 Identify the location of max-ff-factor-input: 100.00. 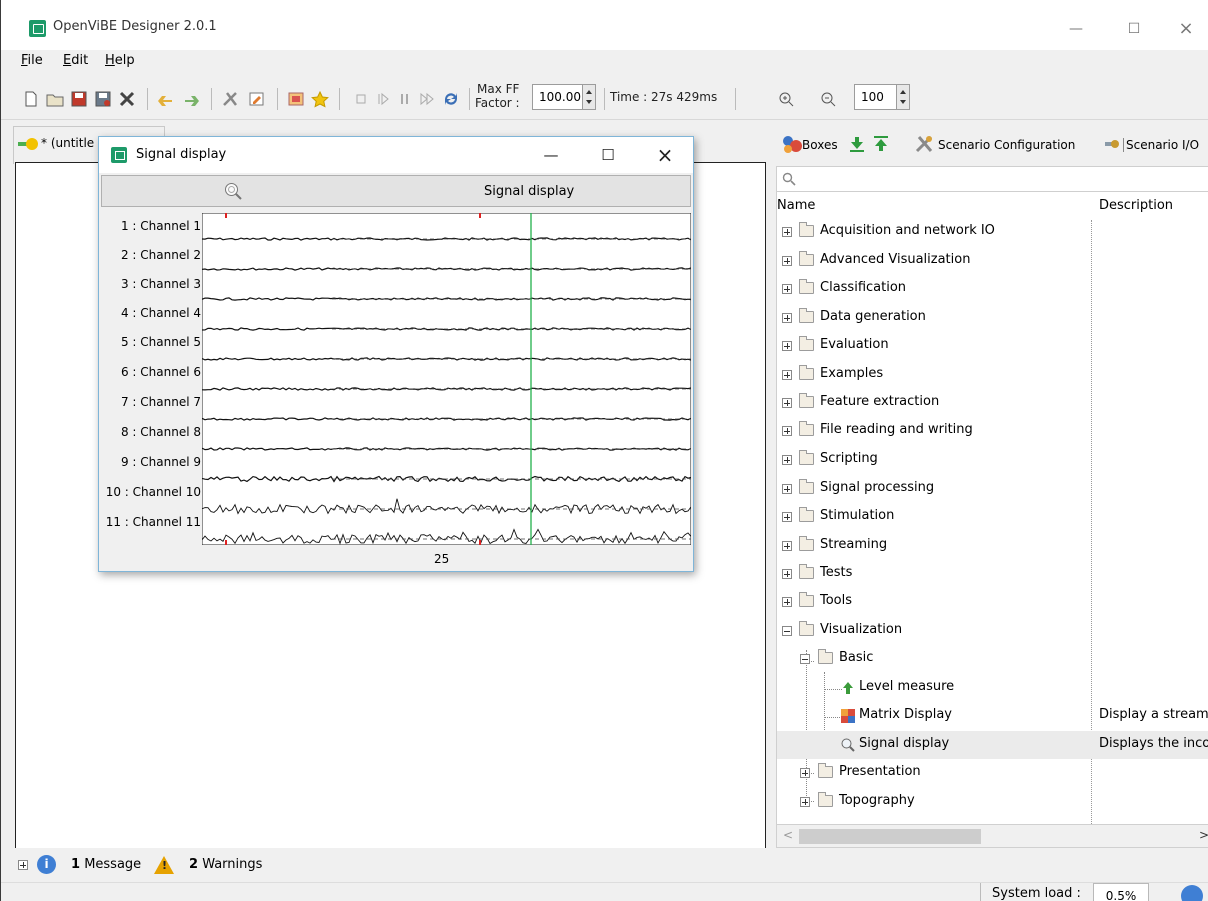
(564, 97).